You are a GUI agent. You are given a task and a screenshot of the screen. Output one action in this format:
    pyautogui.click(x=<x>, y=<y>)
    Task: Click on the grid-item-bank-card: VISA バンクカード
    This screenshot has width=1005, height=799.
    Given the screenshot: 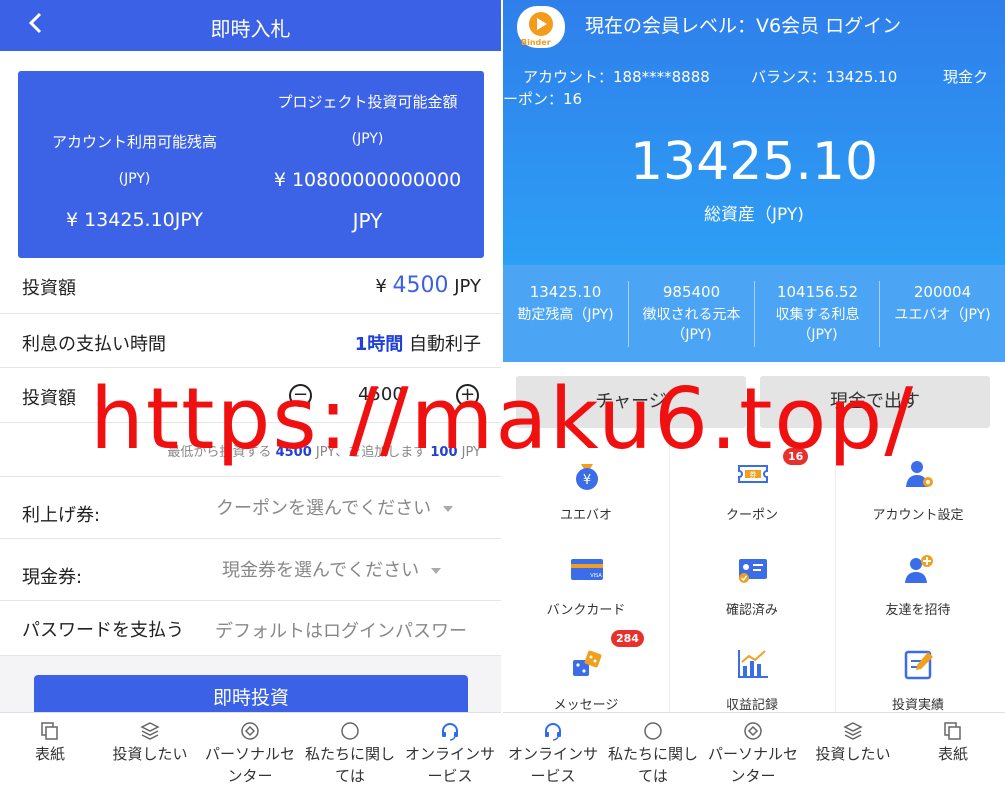 What is the action you would take?
    pyautogui.click(x=586, y=582)
    